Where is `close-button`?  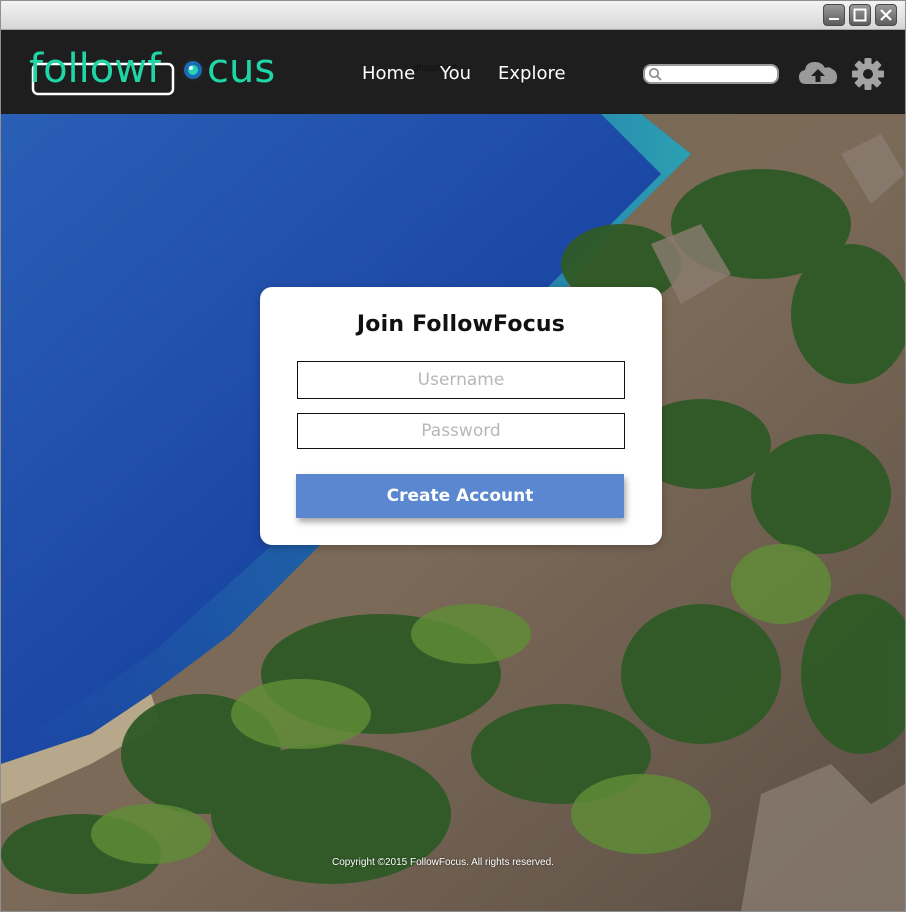 close-button is located at coordinates (886, 15).